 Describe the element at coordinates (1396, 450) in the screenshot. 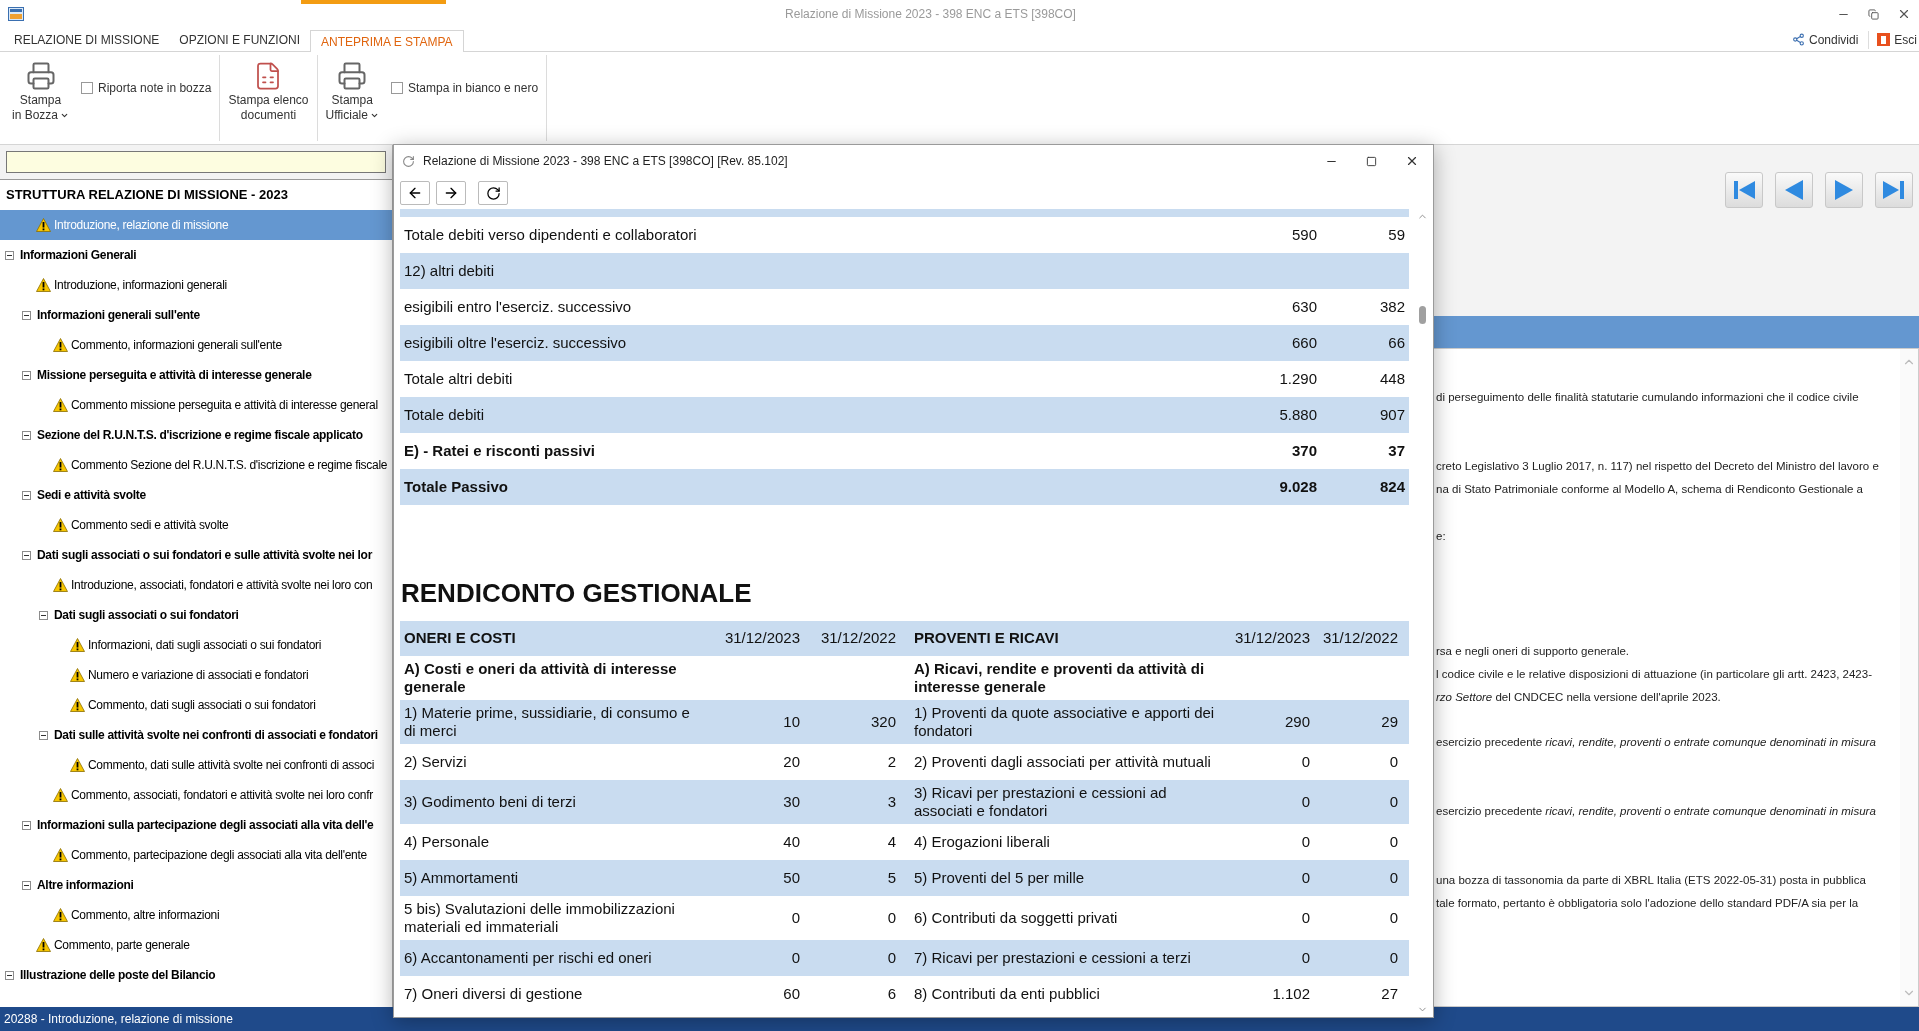

I see `table-cell-text: 37` at that location.